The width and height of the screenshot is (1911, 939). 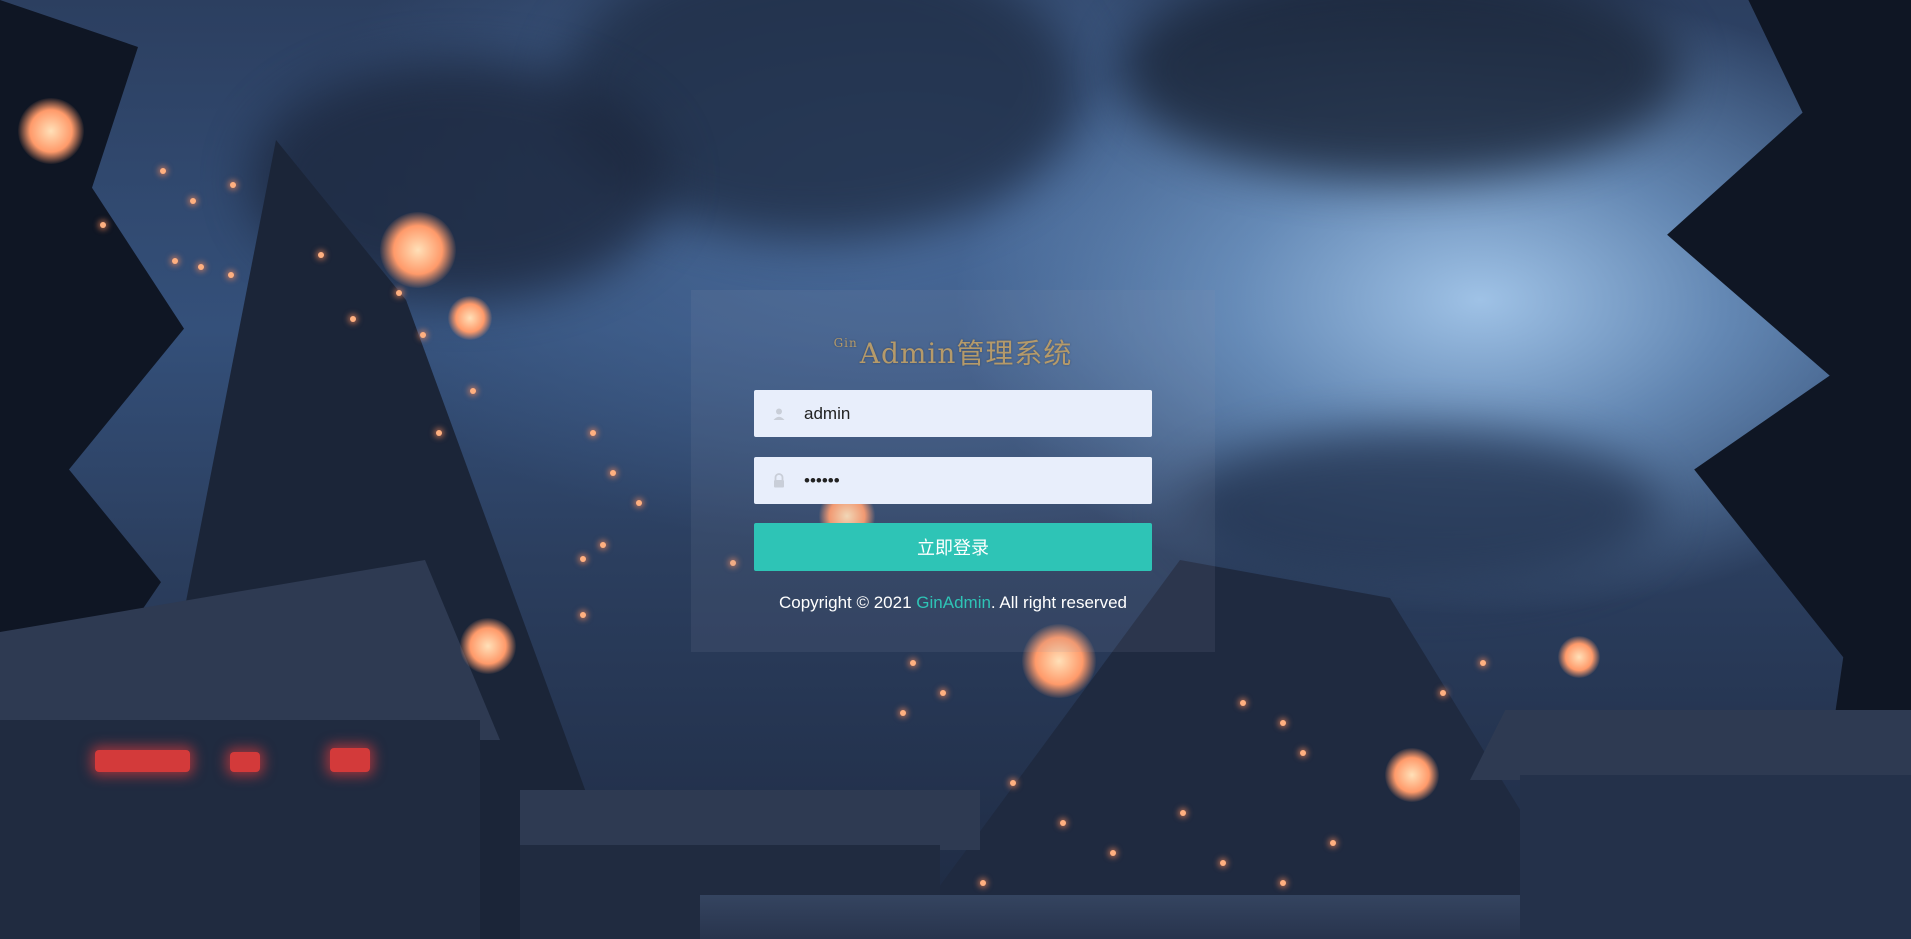 I want to click on username-field, so click(x=953, y=413).